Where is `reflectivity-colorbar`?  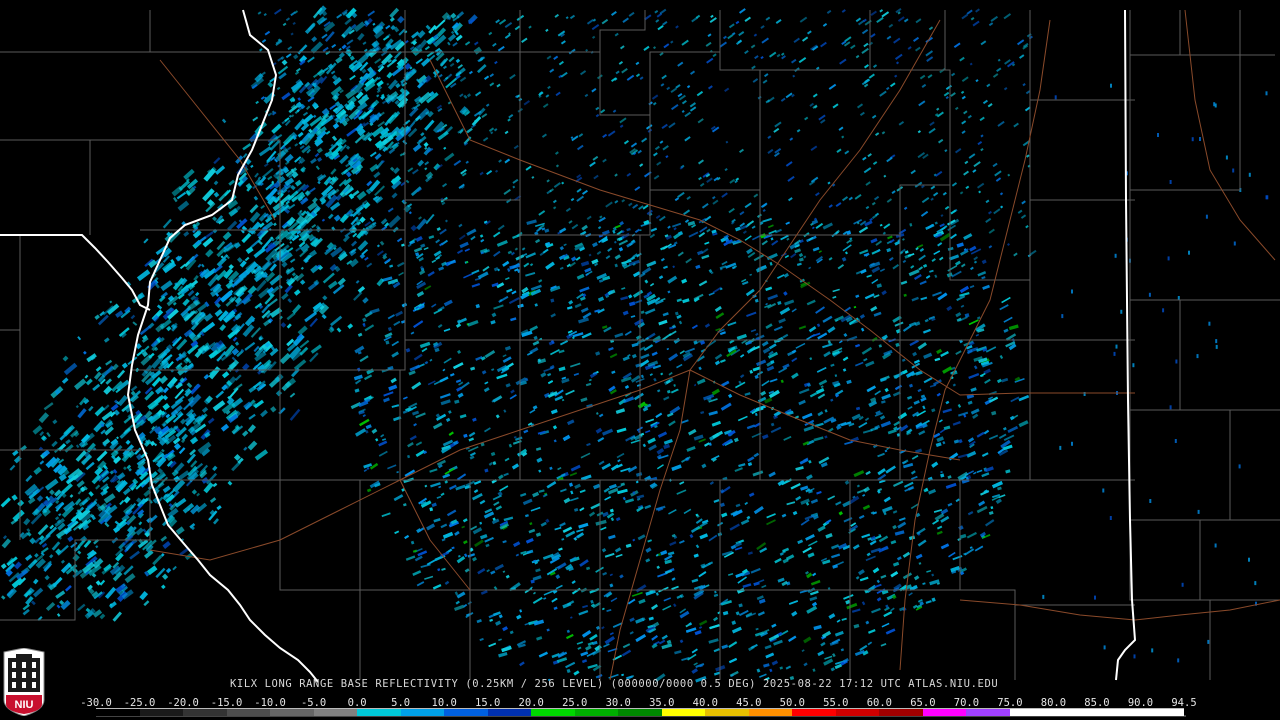
reflectivity-colorbar is located at coordinates (640, 712).